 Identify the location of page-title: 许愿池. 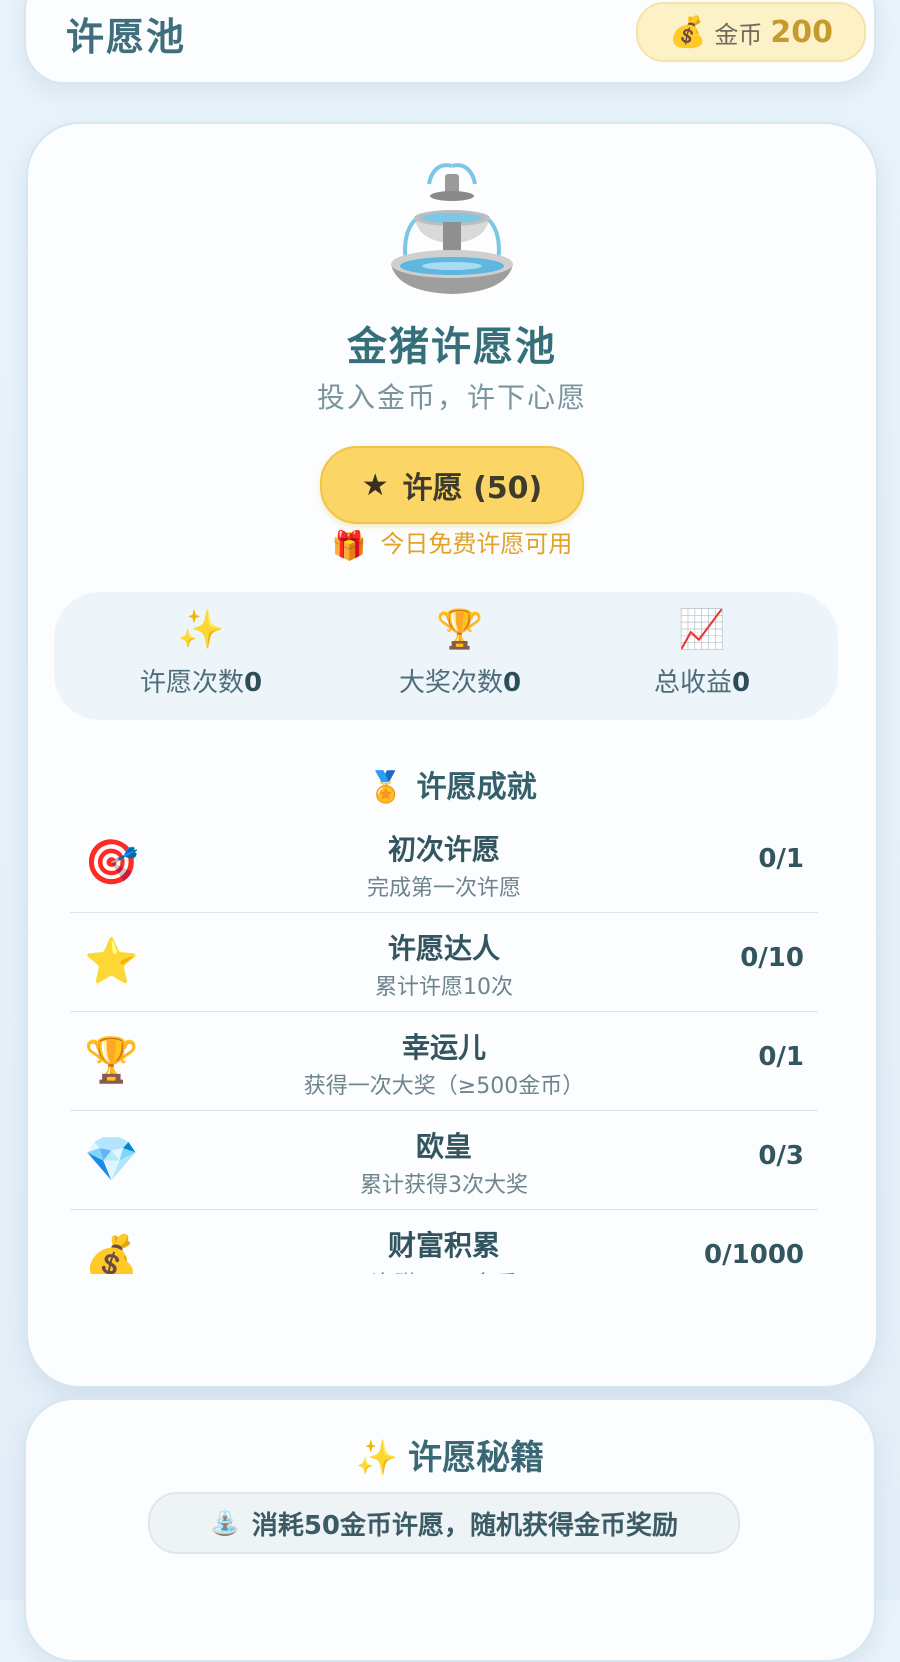
(126, 37).